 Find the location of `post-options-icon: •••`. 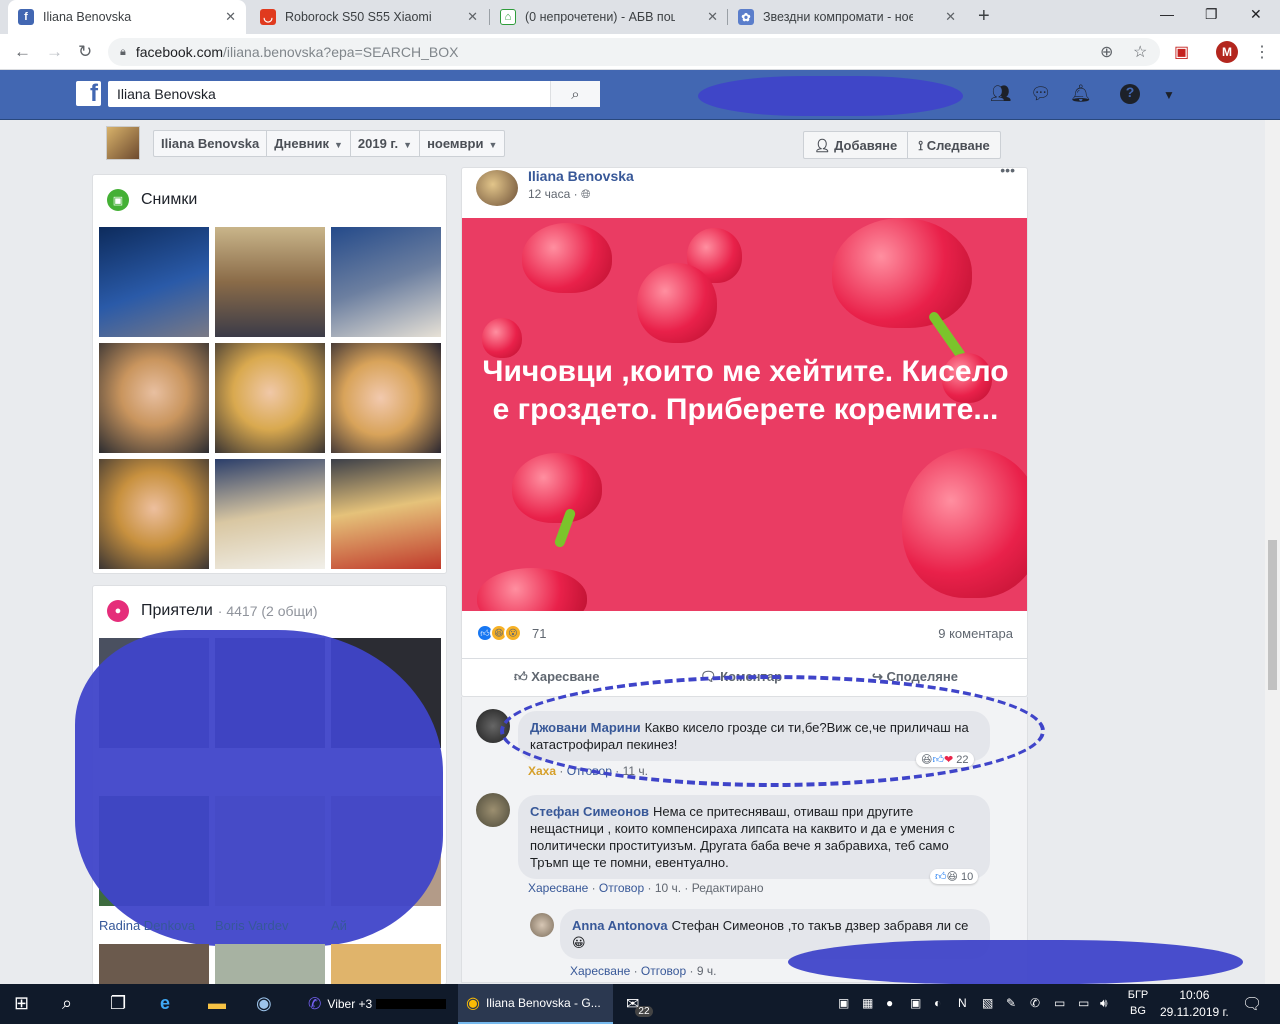

post-options-icon: ••• is located at coordinates (1007, 173).